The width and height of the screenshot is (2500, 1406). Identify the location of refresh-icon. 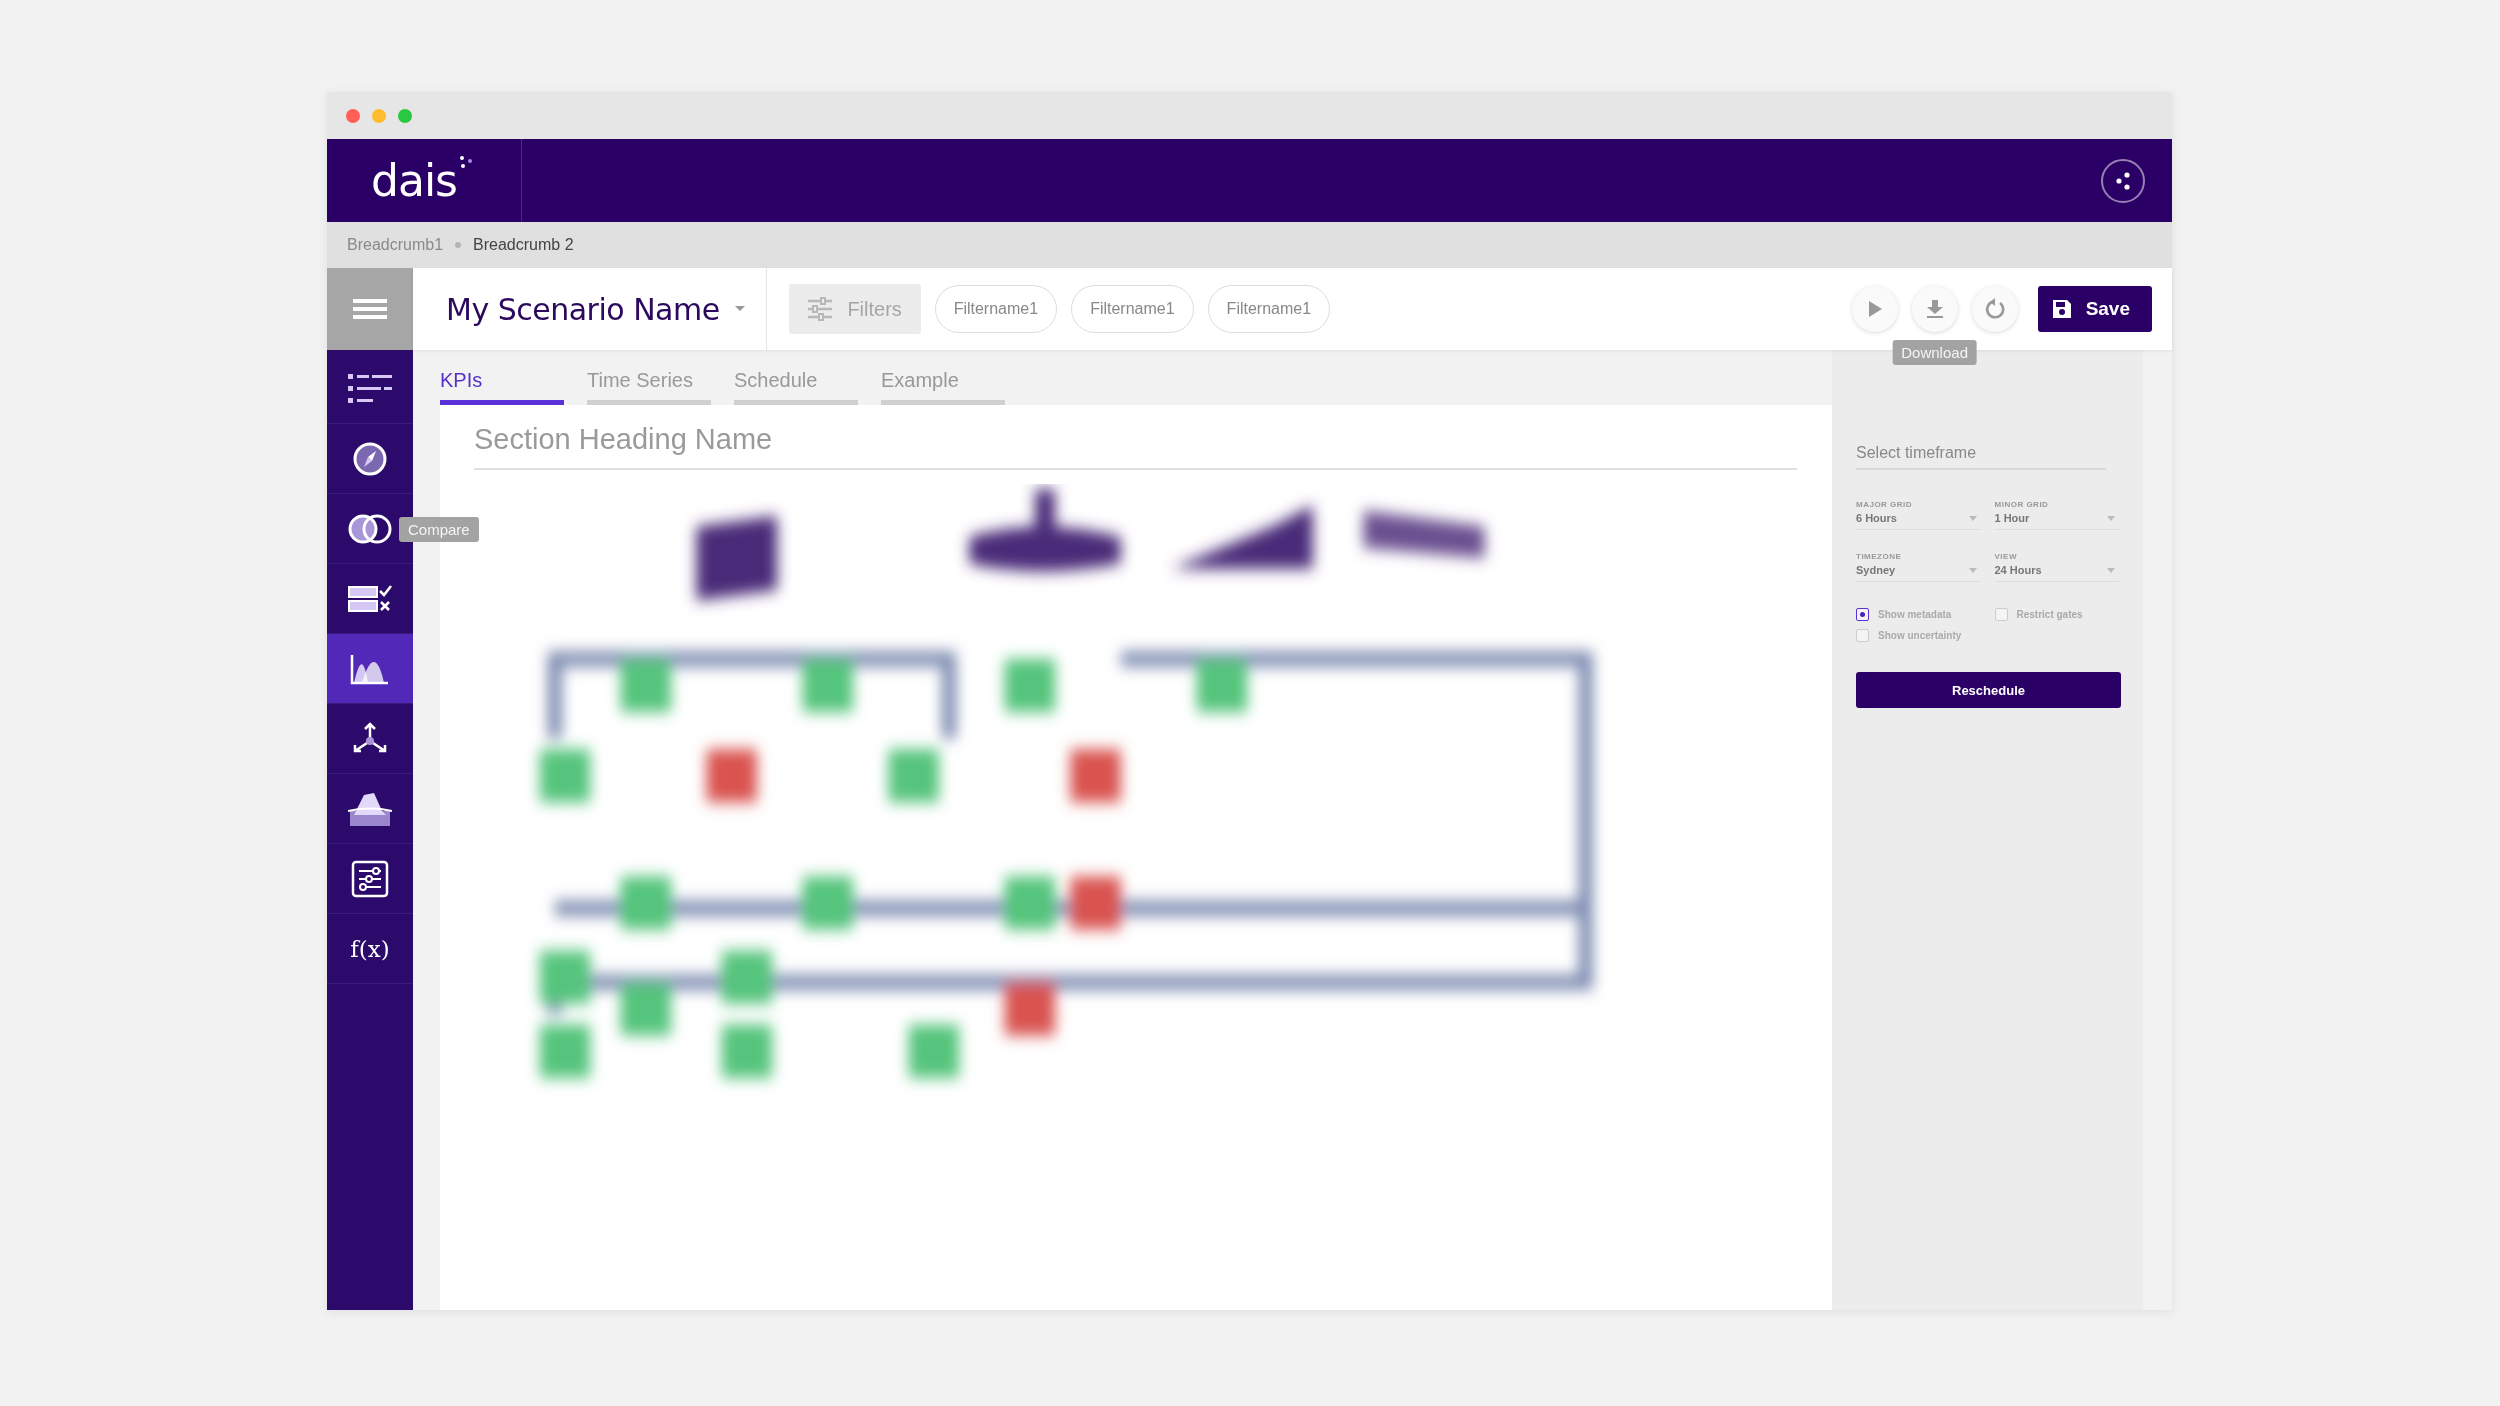
(1994, 309).